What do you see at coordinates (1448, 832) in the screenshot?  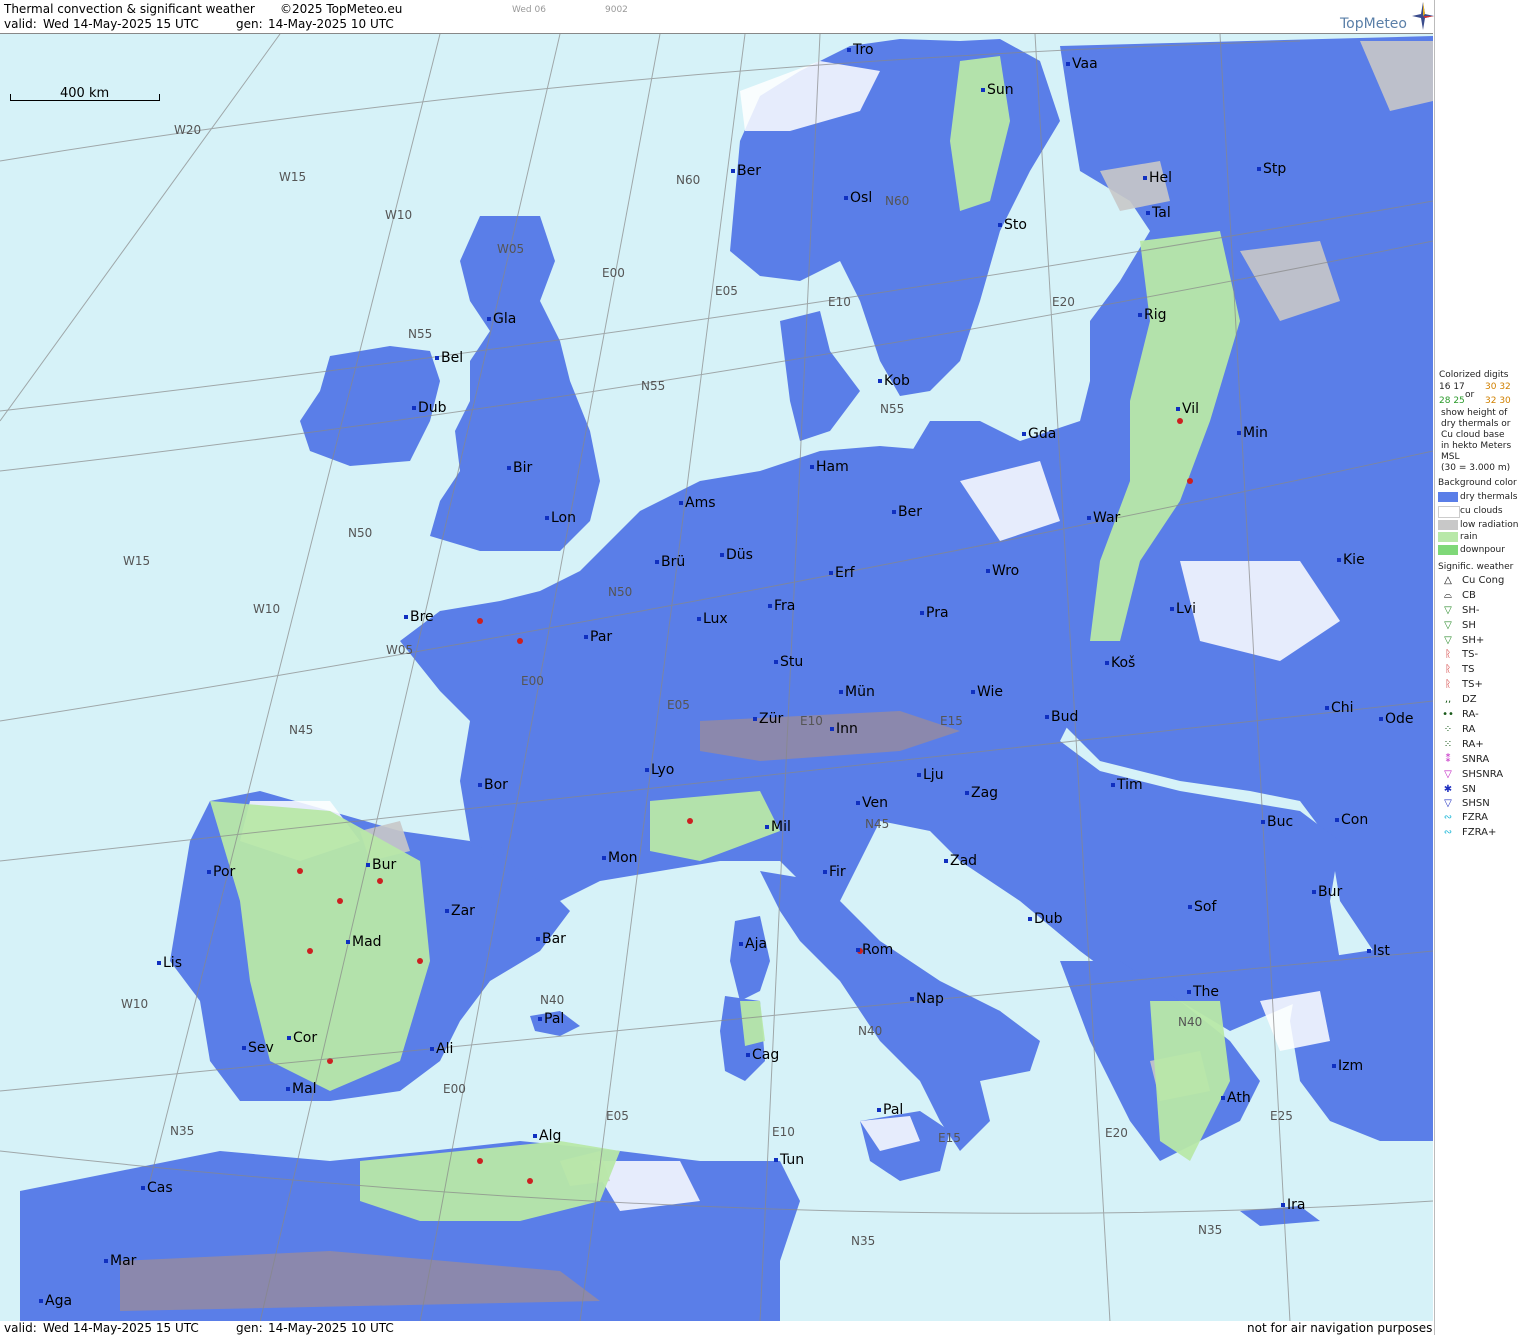 I see `freezing-rain-heavy-icon: ∾` at bounding box center [1448, 832].